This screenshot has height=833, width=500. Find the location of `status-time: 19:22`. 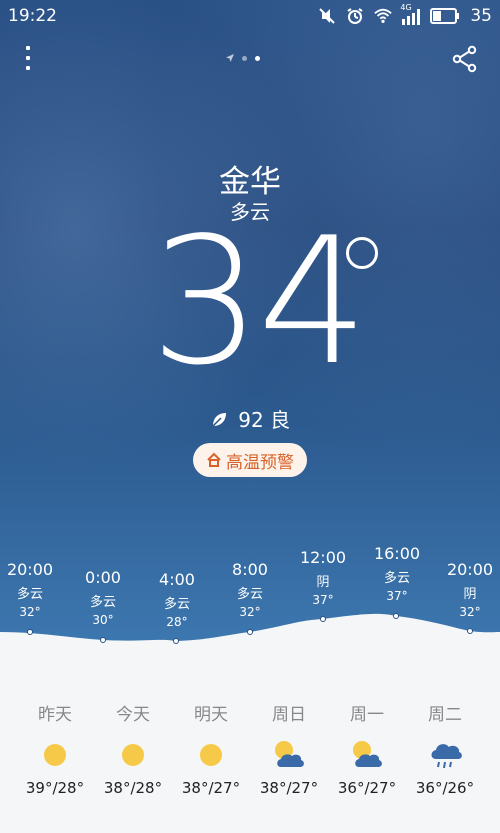

status-time: 19:22 is located at coordinates (32, 16).